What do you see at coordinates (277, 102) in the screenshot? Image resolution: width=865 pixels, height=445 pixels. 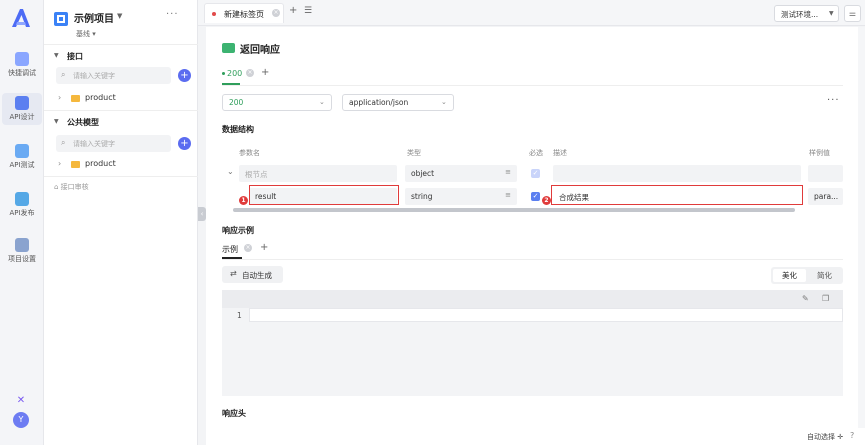 I see `status-code-select: 200 ⌄` at bounding box center [277, 102].